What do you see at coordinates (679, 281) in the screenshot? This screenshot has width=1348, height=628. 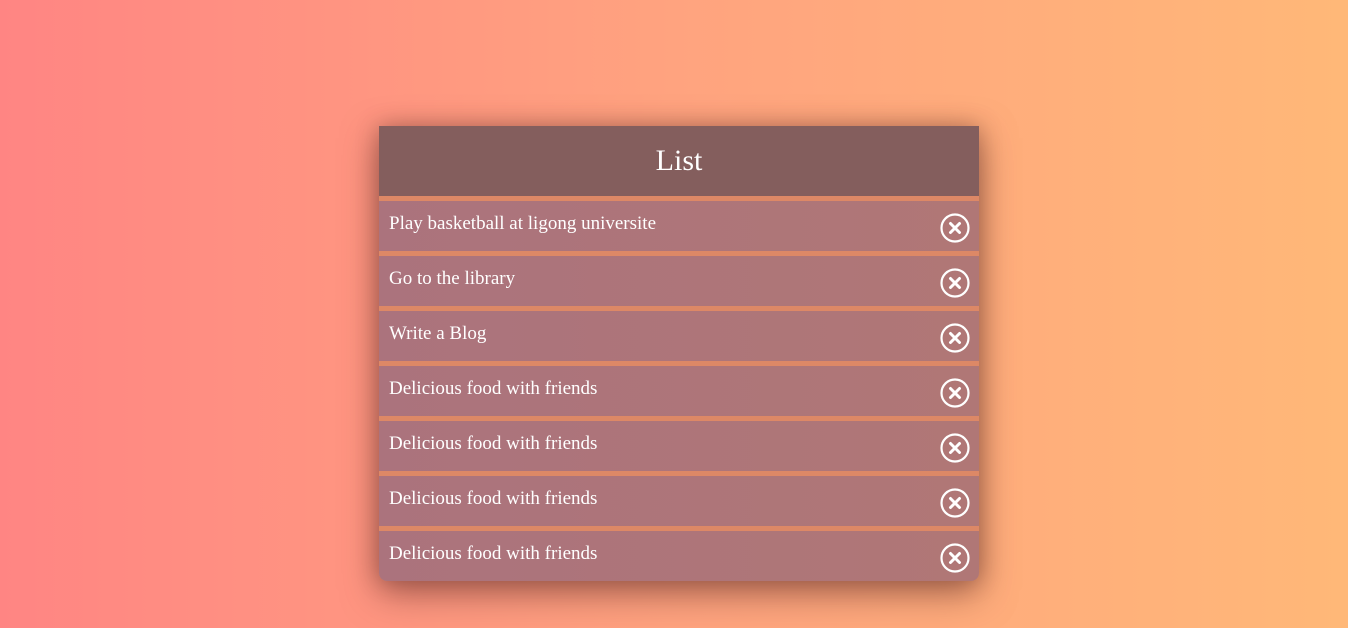 I see `list-item: Go to the library` at bounding box center [679, 281].